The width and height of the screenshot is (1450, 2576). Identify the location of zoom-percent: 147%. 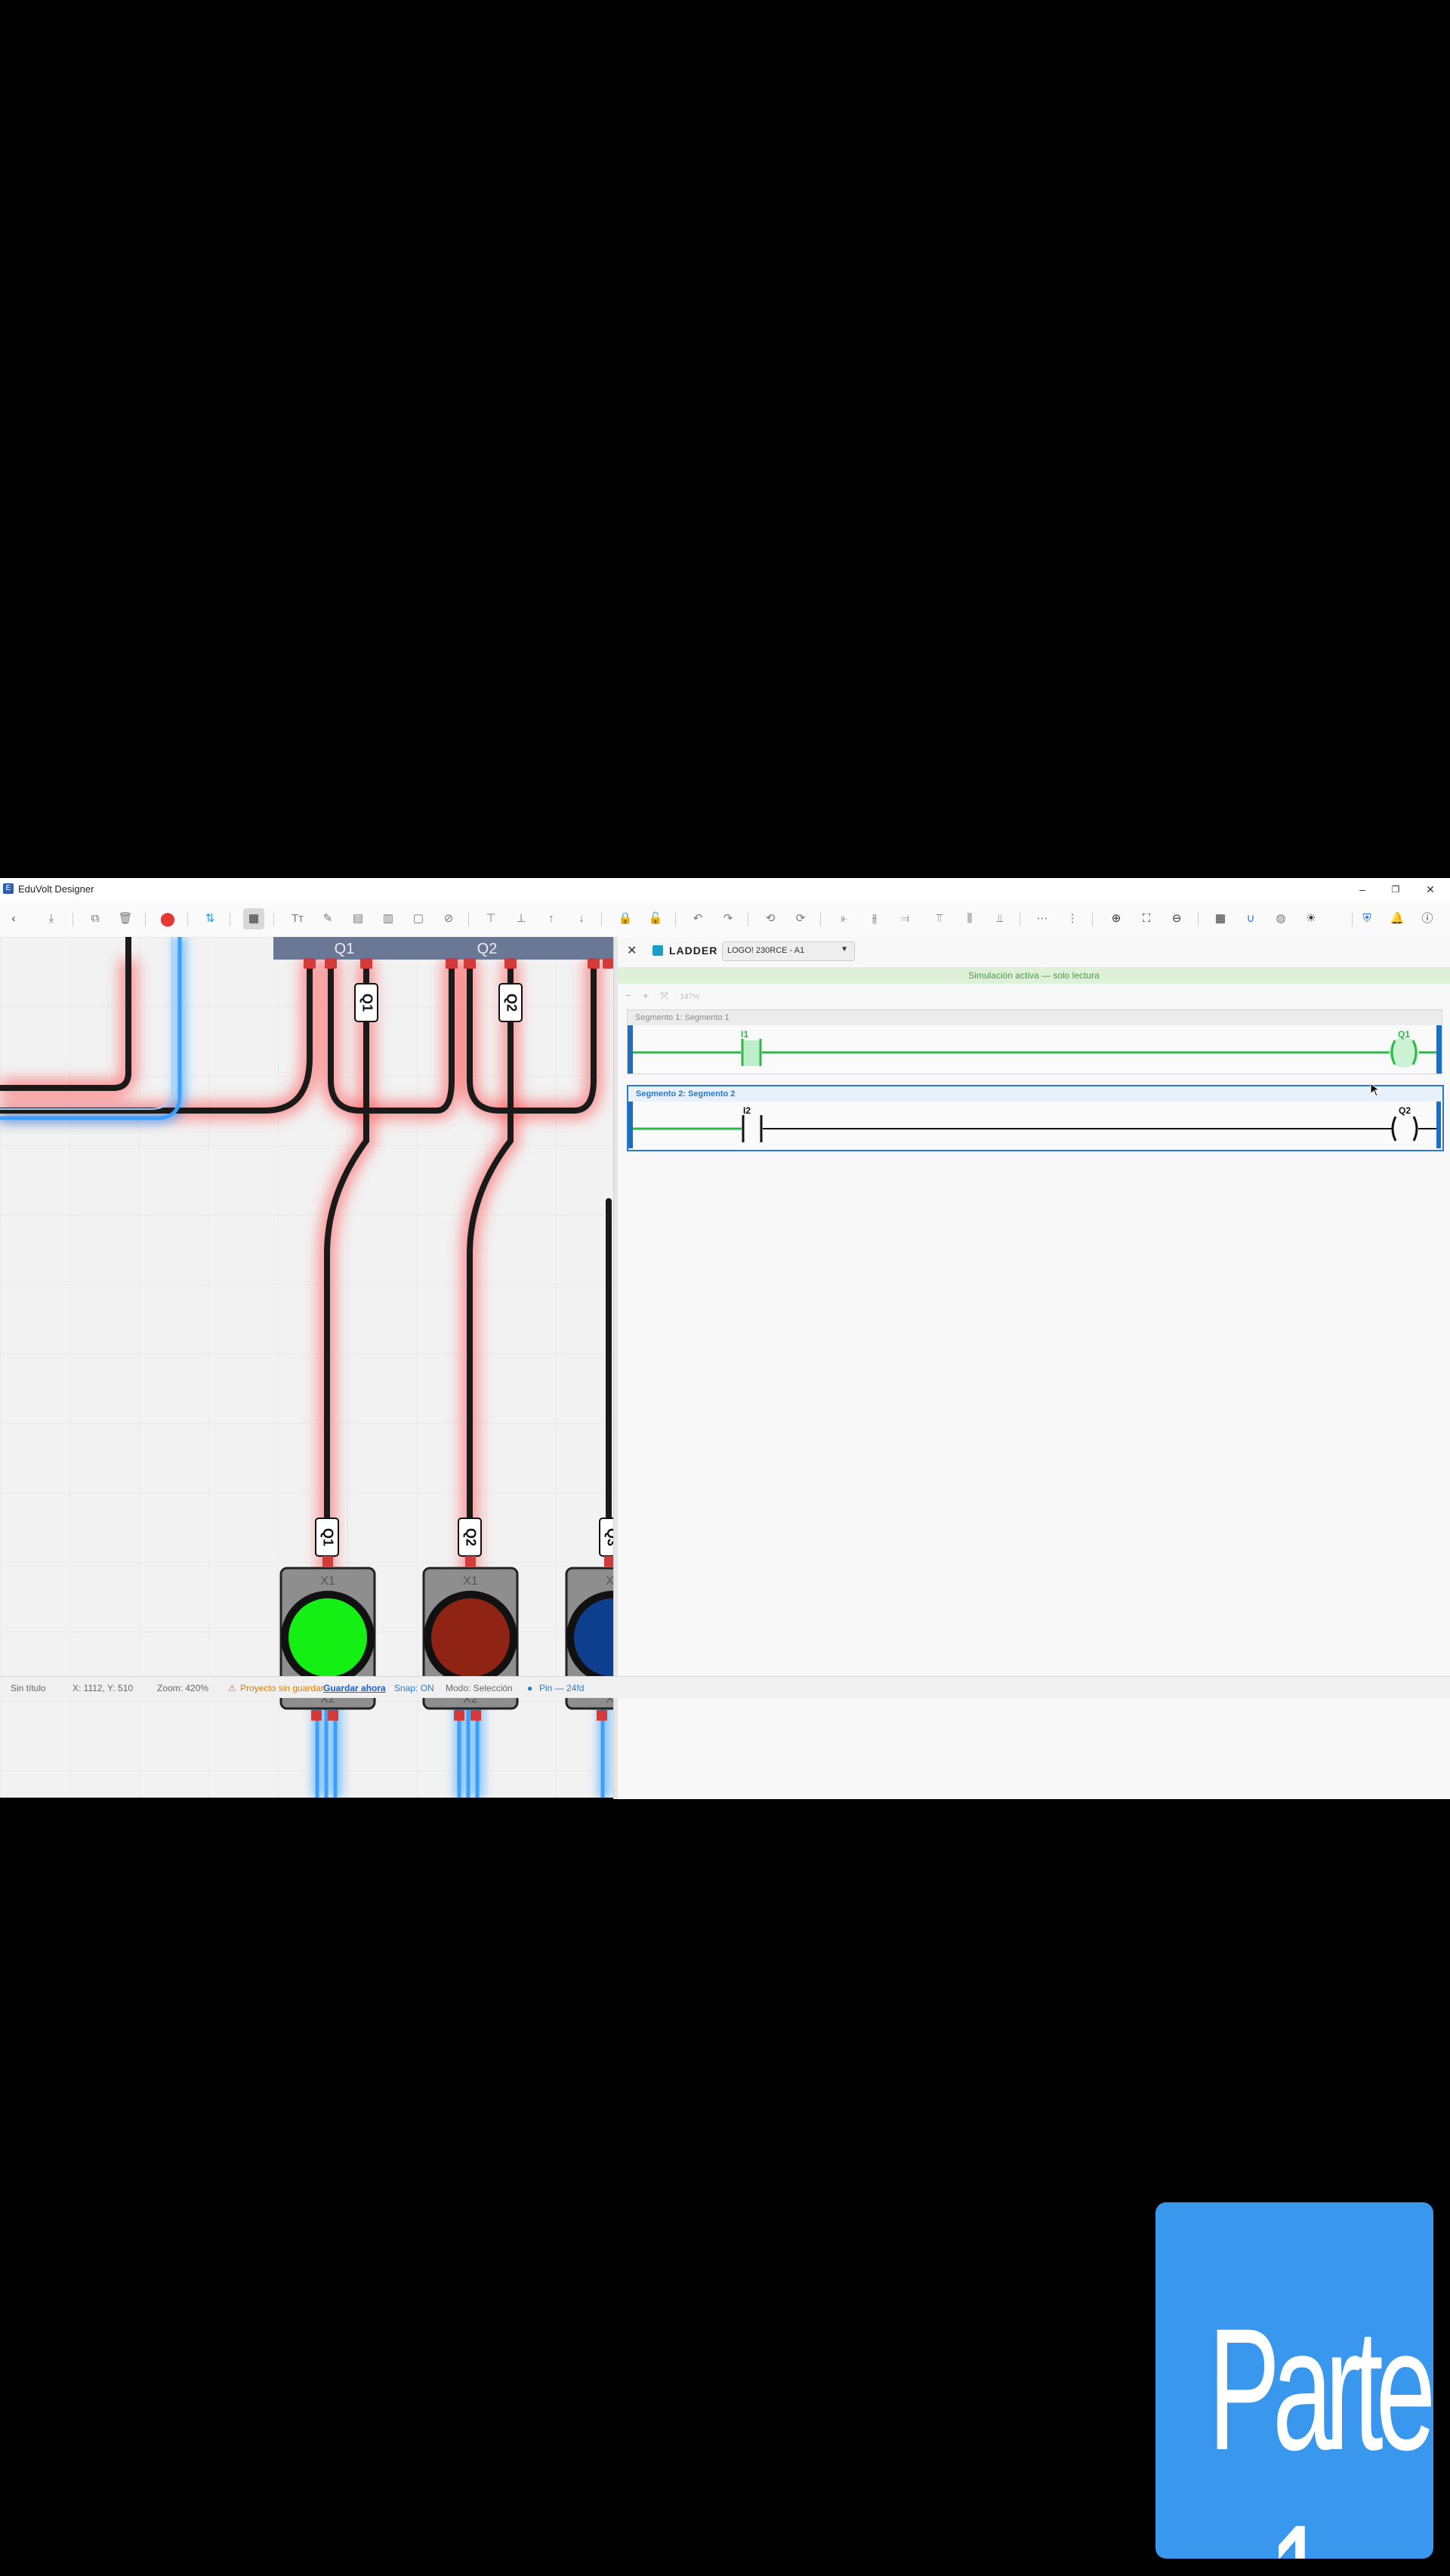
(690, 997).